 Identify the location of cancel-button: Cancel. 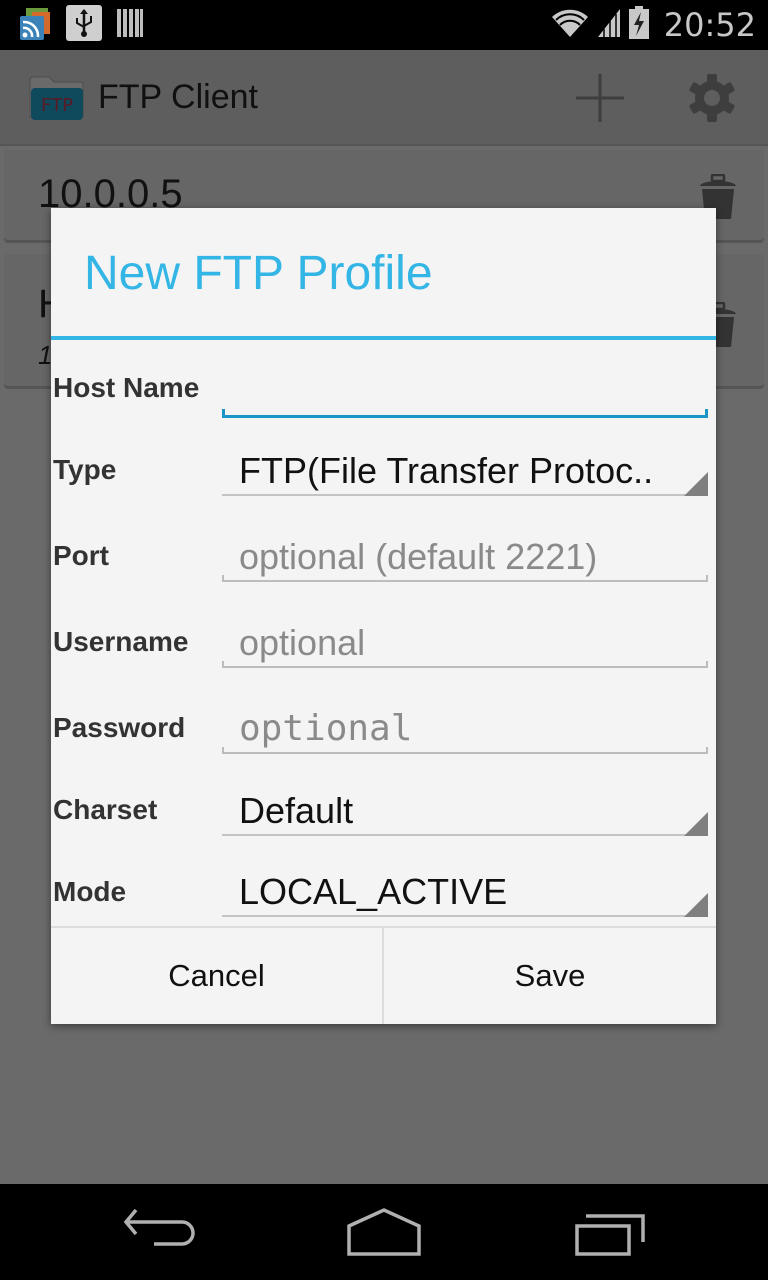
(216, 976).